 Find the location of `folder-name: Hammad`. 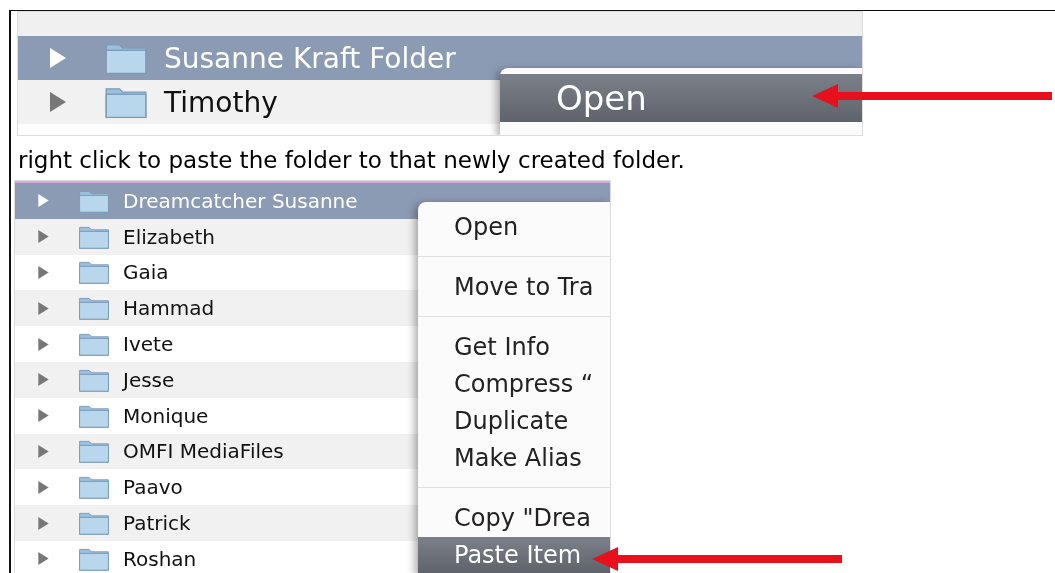

folder-name: Hammad is located at coordinates (169, 308).